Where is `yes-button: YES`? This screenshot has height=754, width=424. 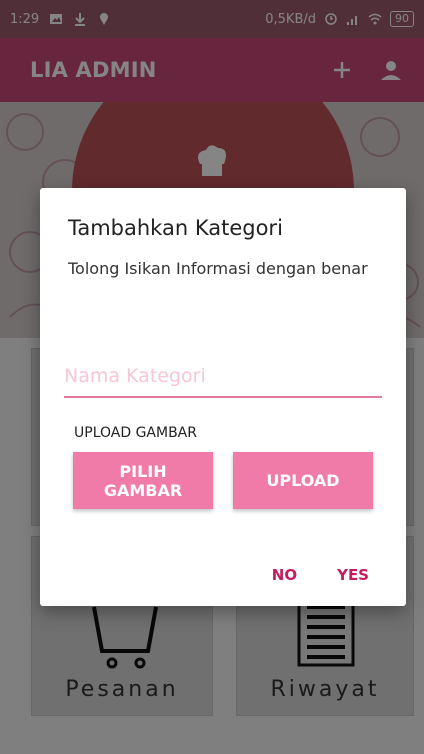
yes-button: YES is located at coordinates (353, 575).